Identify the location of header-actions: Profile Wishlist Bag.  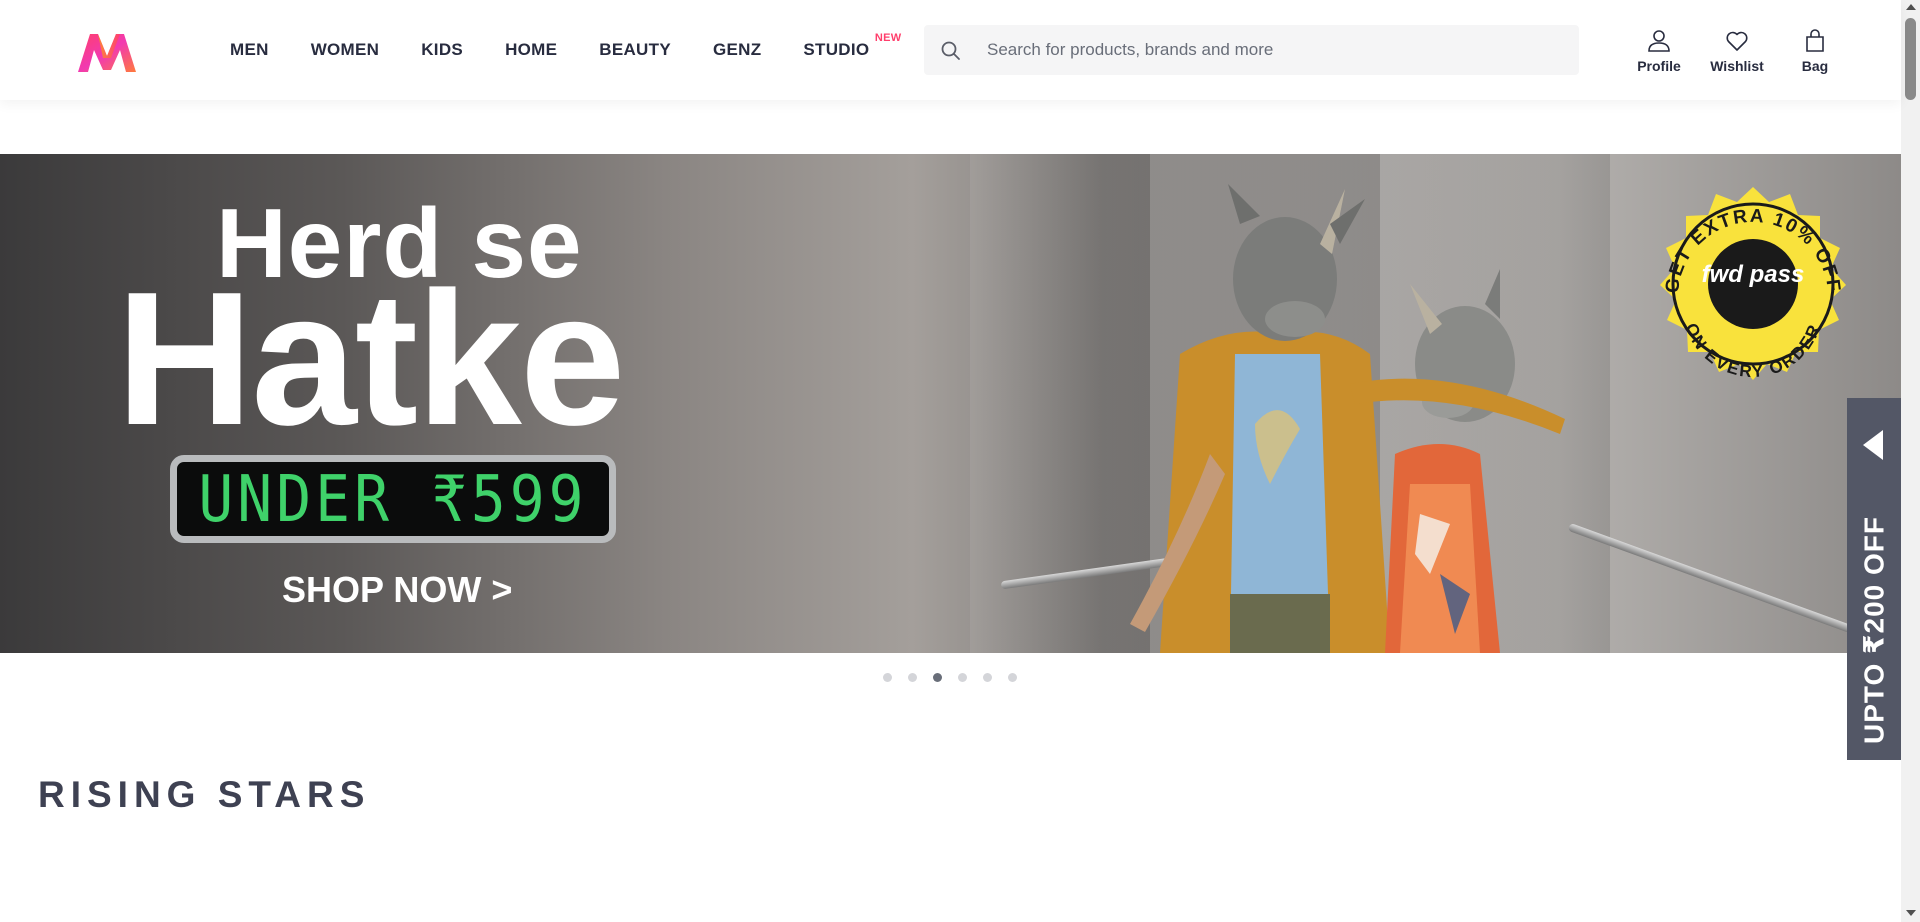
(1737, 53).